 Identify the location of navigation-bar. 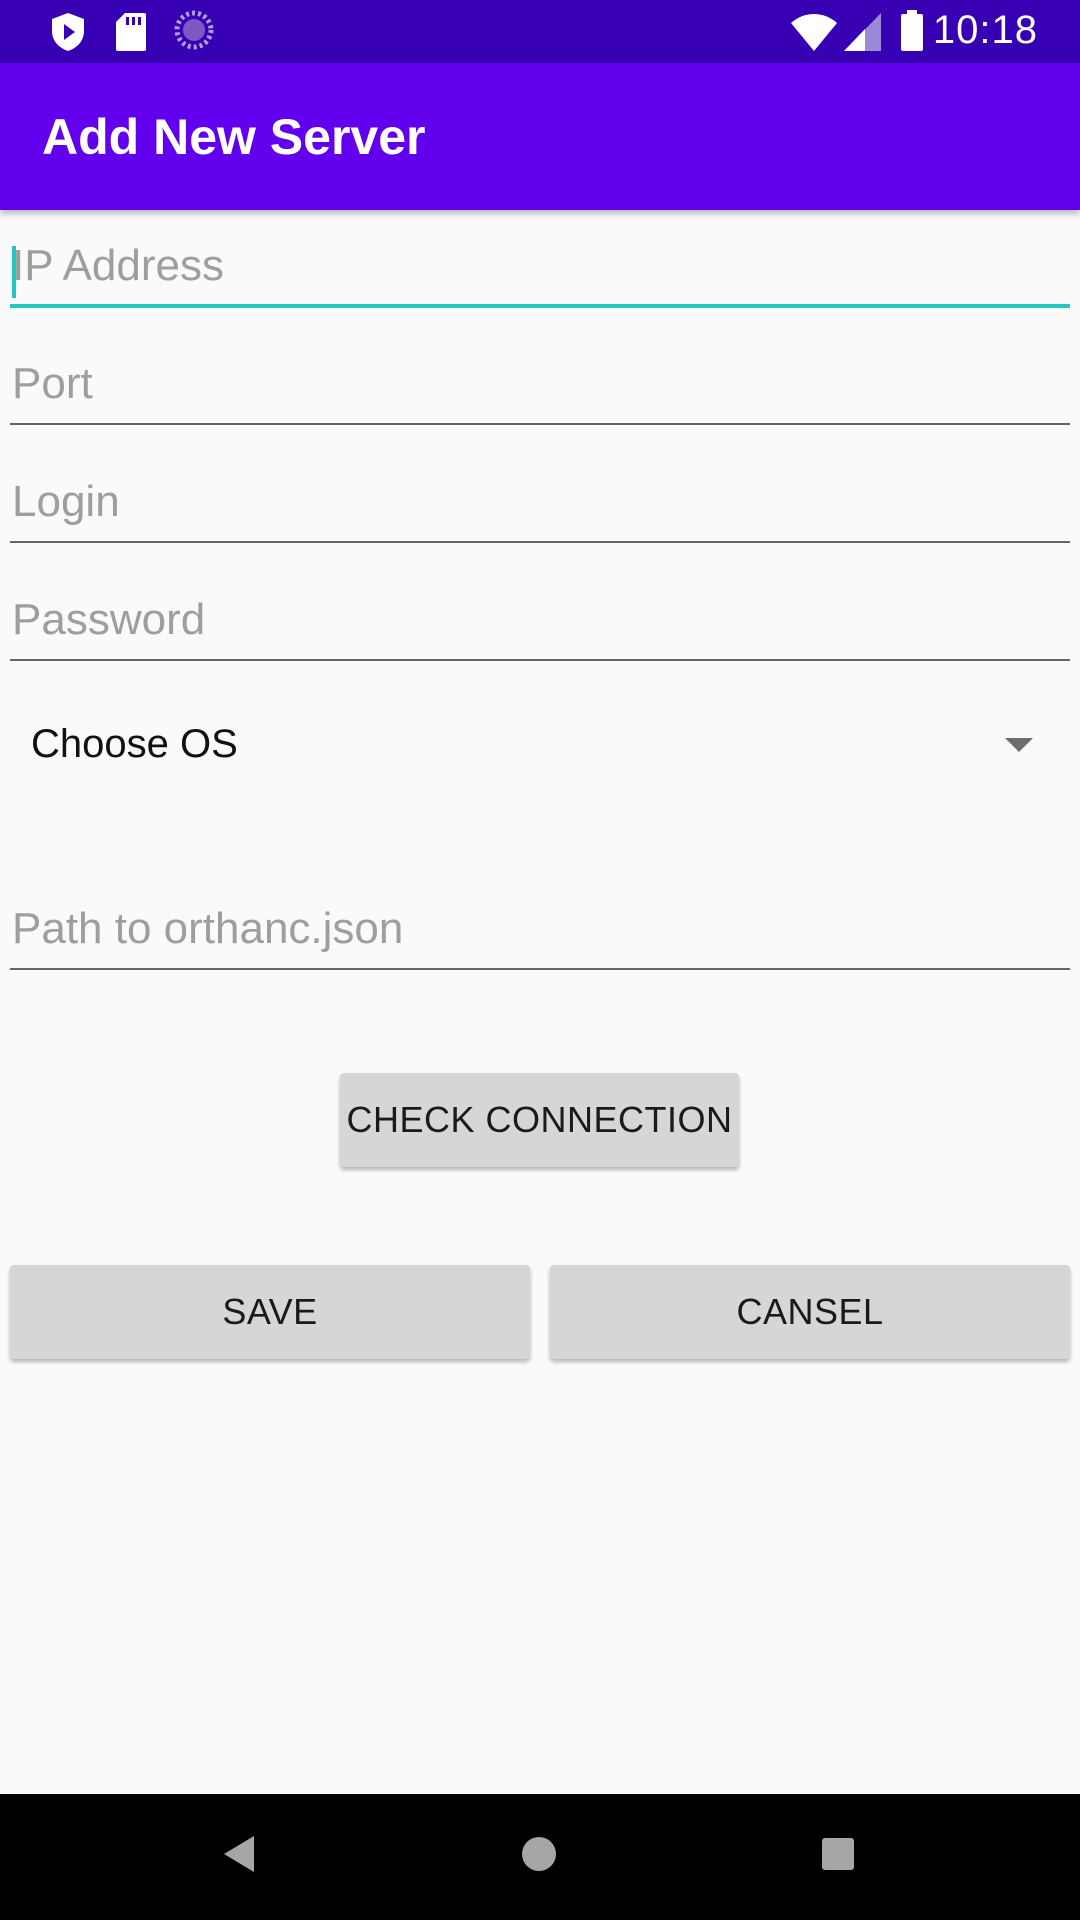
(540, 1857).